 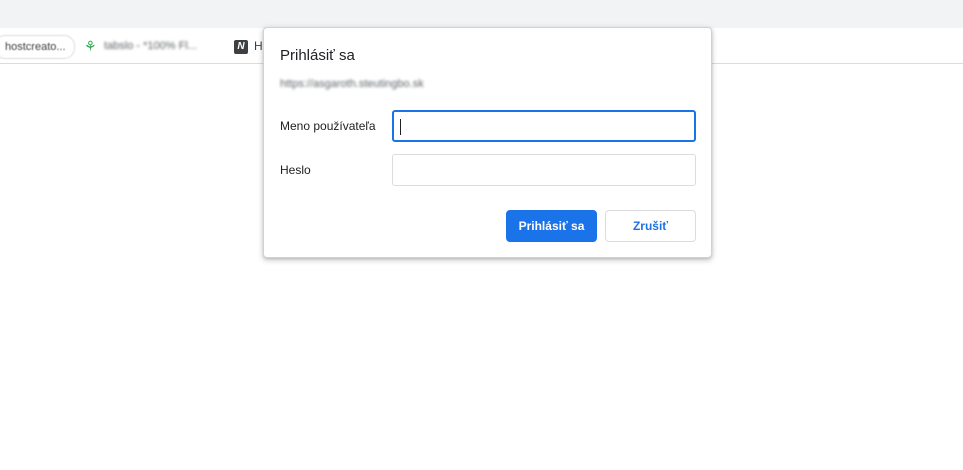 I want to click on username-field, so click(x=544, y=126).